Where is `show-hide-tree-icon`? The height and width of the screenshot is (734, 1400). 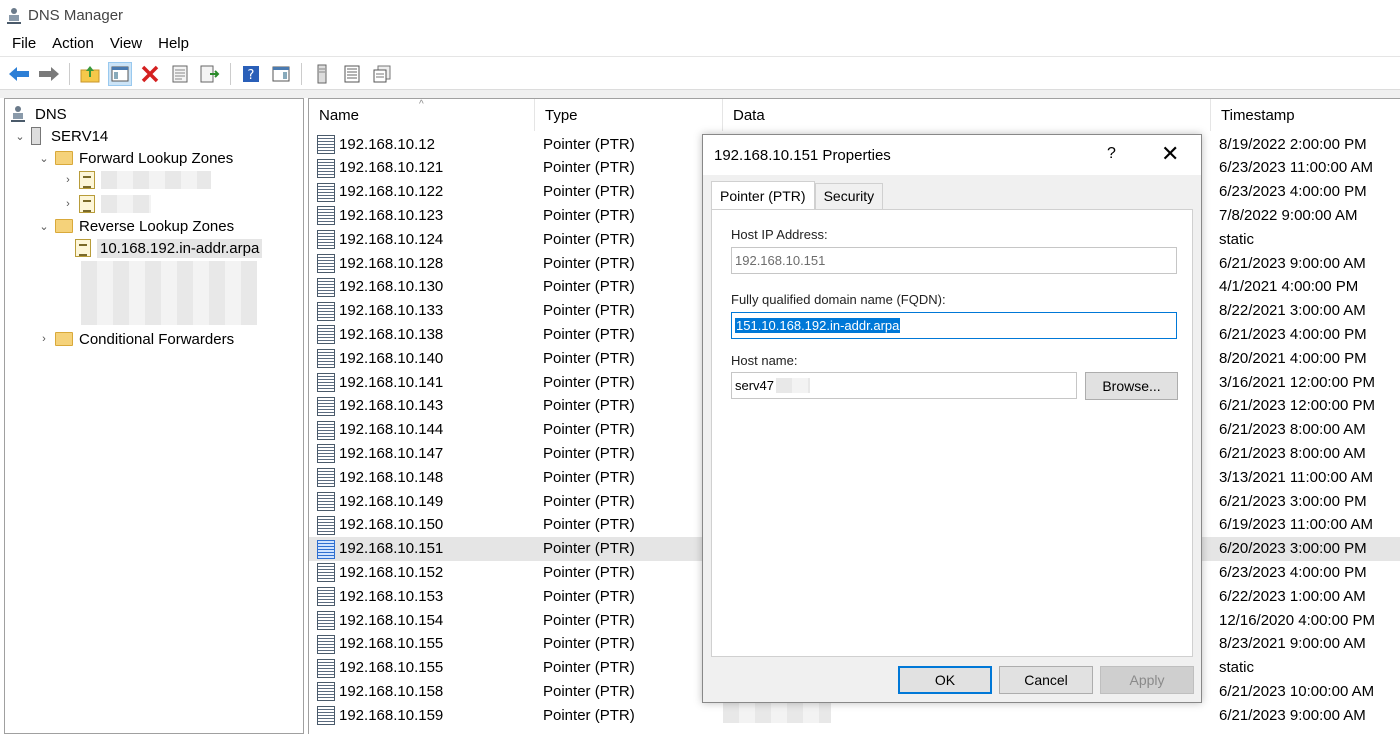
show-hide-tree-icon is located at coordinates (120, 73).